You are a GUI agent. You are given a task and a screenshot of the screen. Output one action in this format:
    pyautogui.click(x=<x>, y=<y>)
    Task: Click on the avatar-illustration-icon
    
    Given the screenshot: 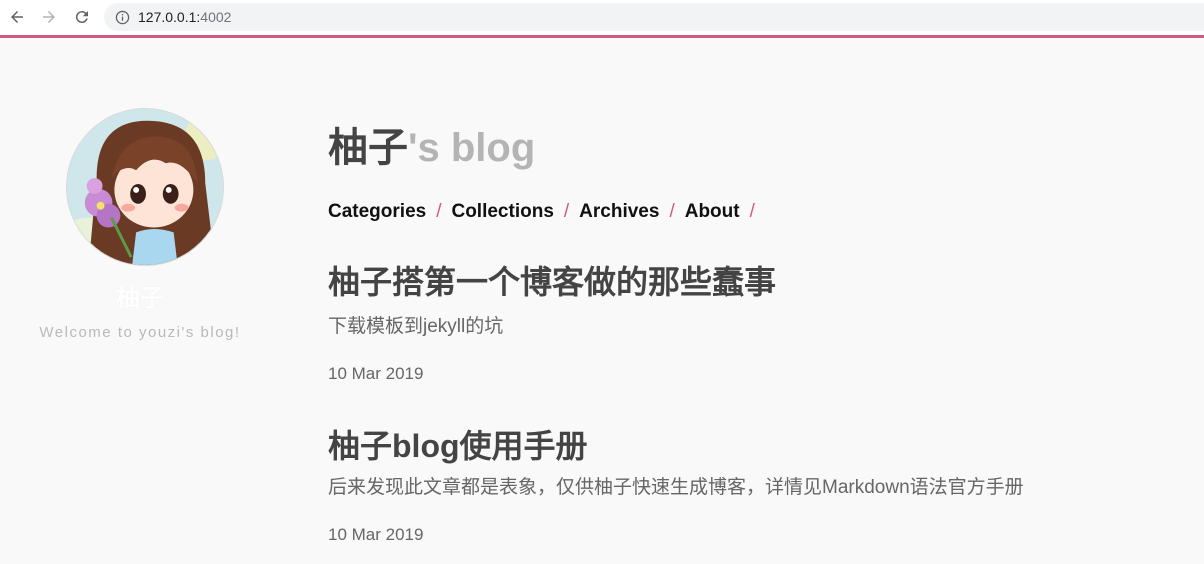 What is the action you would take?
    pyautogui.click(x=145, y=187)
    